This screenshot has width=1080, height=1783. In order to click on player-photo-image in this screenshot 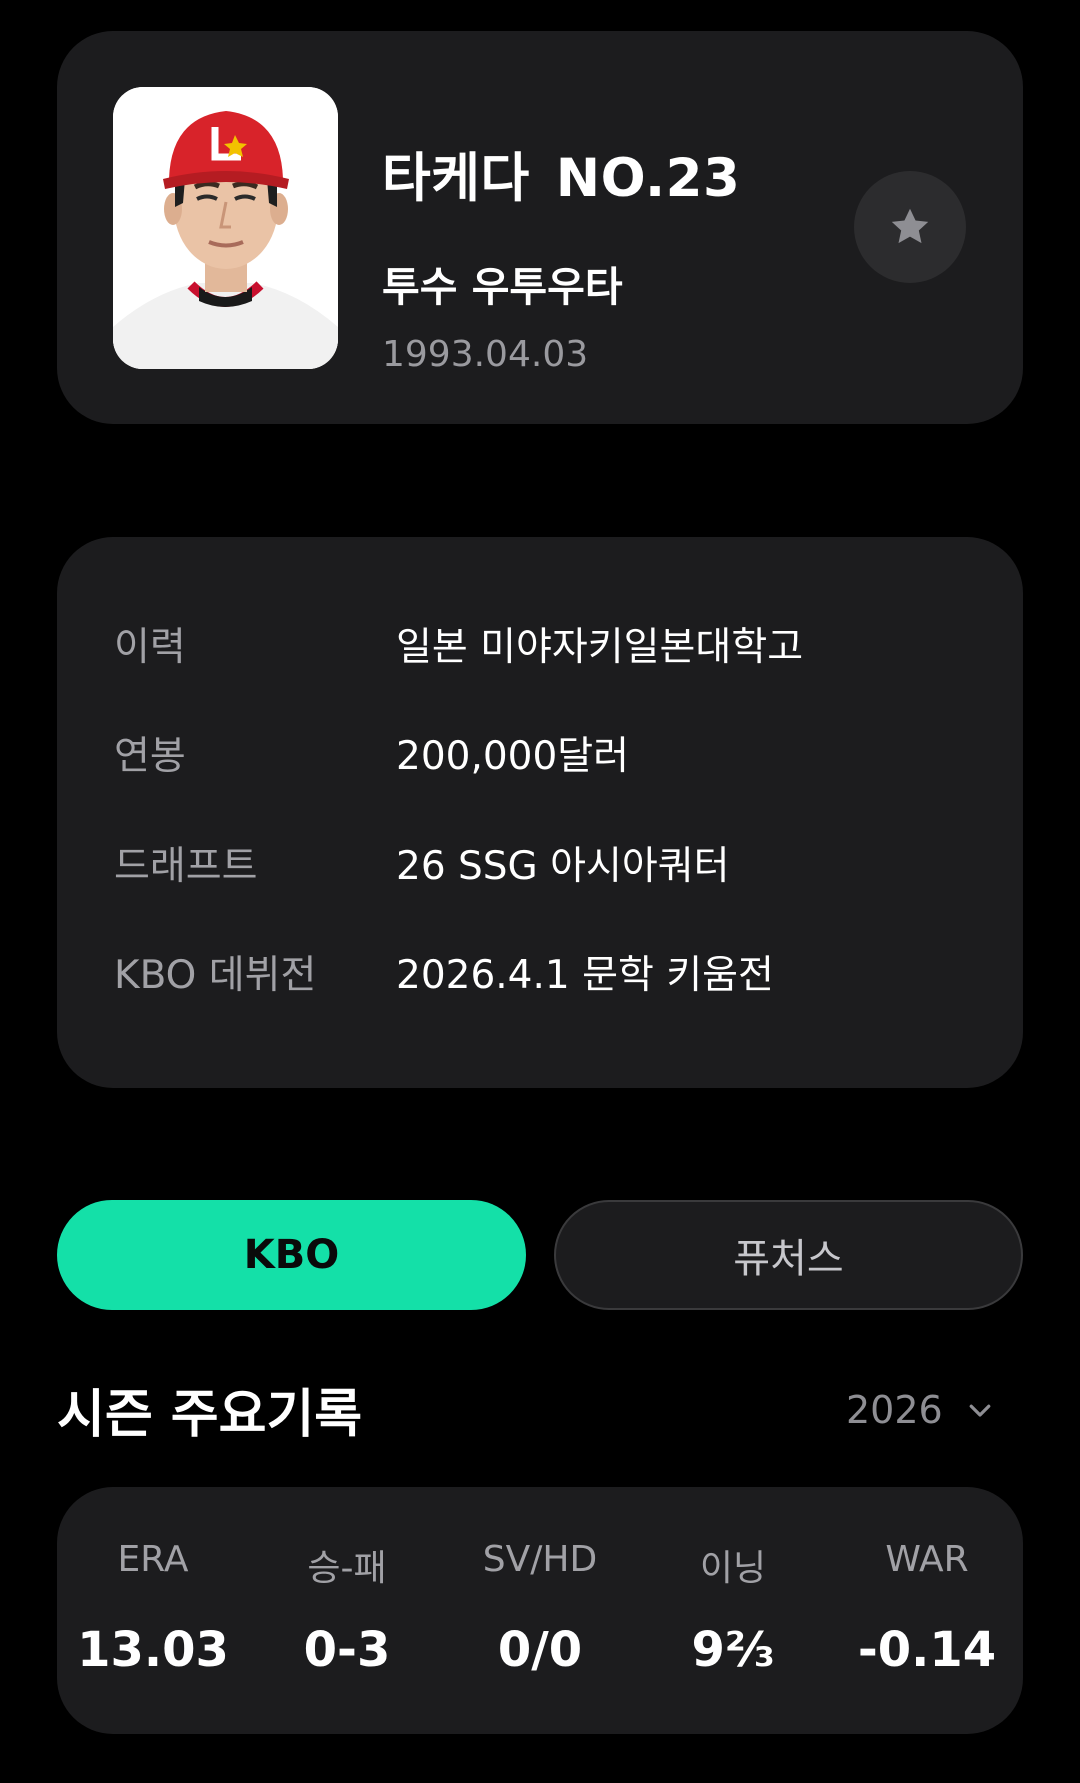, I will do `click(225, 228)`.